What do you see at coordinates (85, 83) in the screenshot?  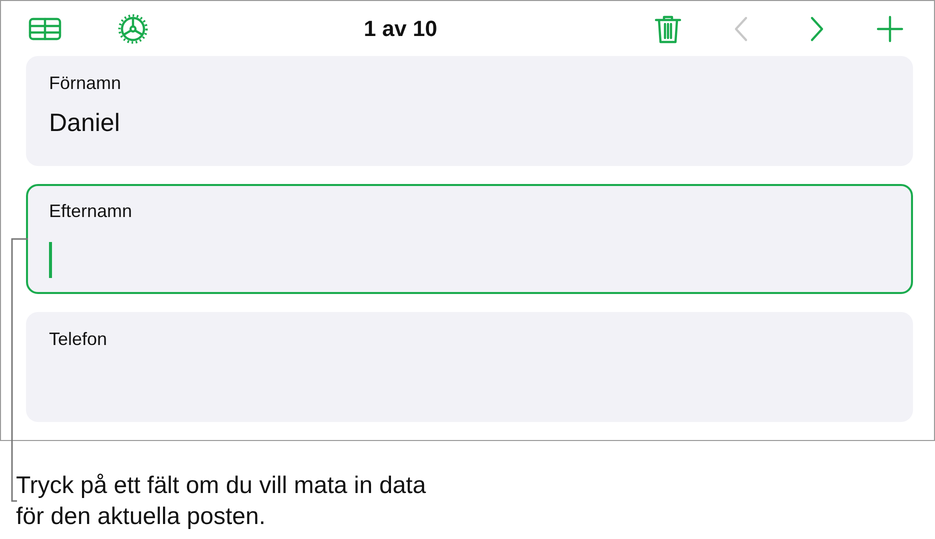 I see `field-label: Förnamn` at bounding box center [85, 83].